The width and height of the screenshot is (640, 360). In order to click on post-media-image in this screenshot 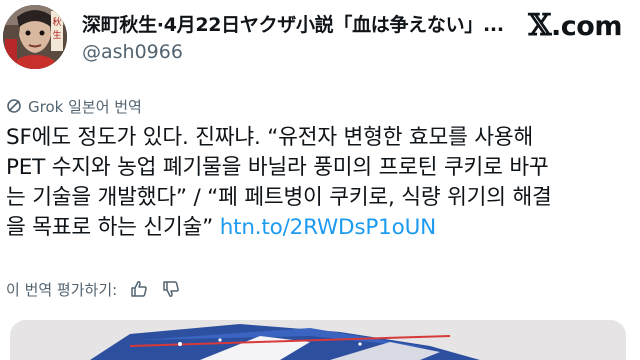, I will do `click(318, 340)`.